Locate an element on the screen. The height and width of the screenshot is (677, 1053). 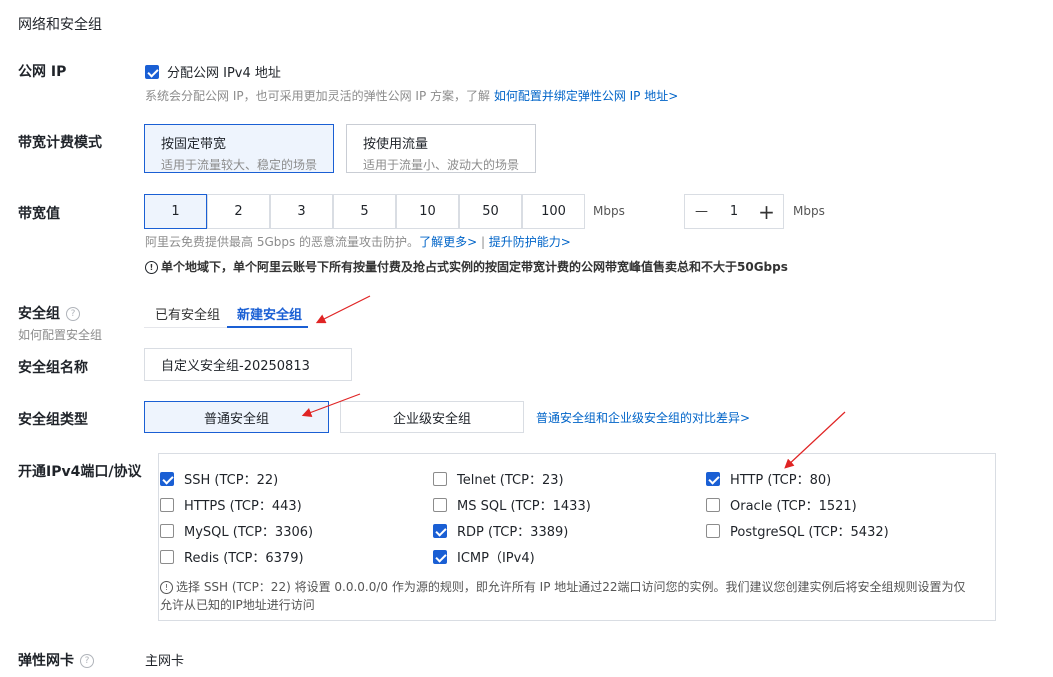
security-group-label-text: 安全组 is located at coordinates (39, 314).